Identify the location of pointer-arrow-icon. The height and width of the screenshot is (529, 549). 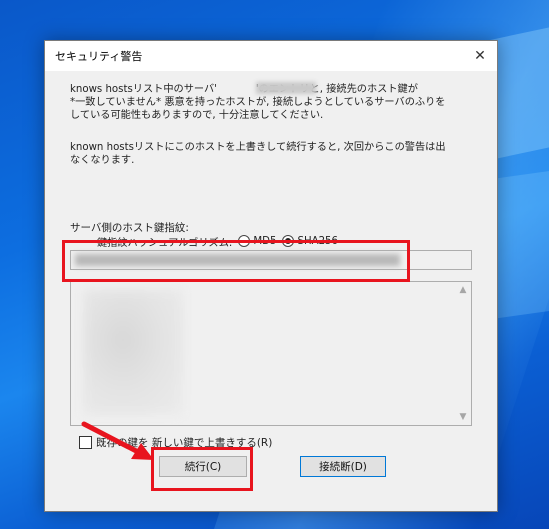
(117, 440).